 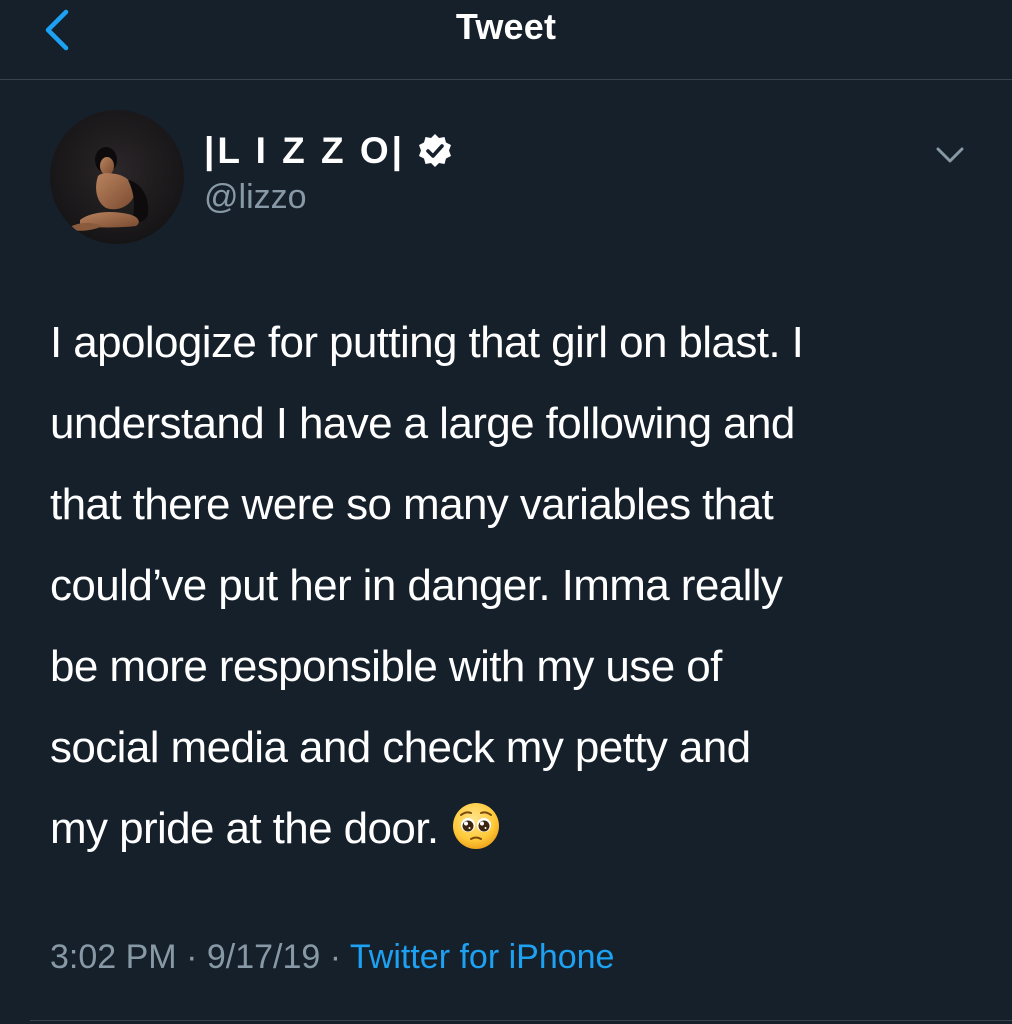 What do you see at coordinates (416, 585) in the screenshot?
I see `tweet-text-line: could’ve put her in danger. Imma really` at bounding box center [416, 585].